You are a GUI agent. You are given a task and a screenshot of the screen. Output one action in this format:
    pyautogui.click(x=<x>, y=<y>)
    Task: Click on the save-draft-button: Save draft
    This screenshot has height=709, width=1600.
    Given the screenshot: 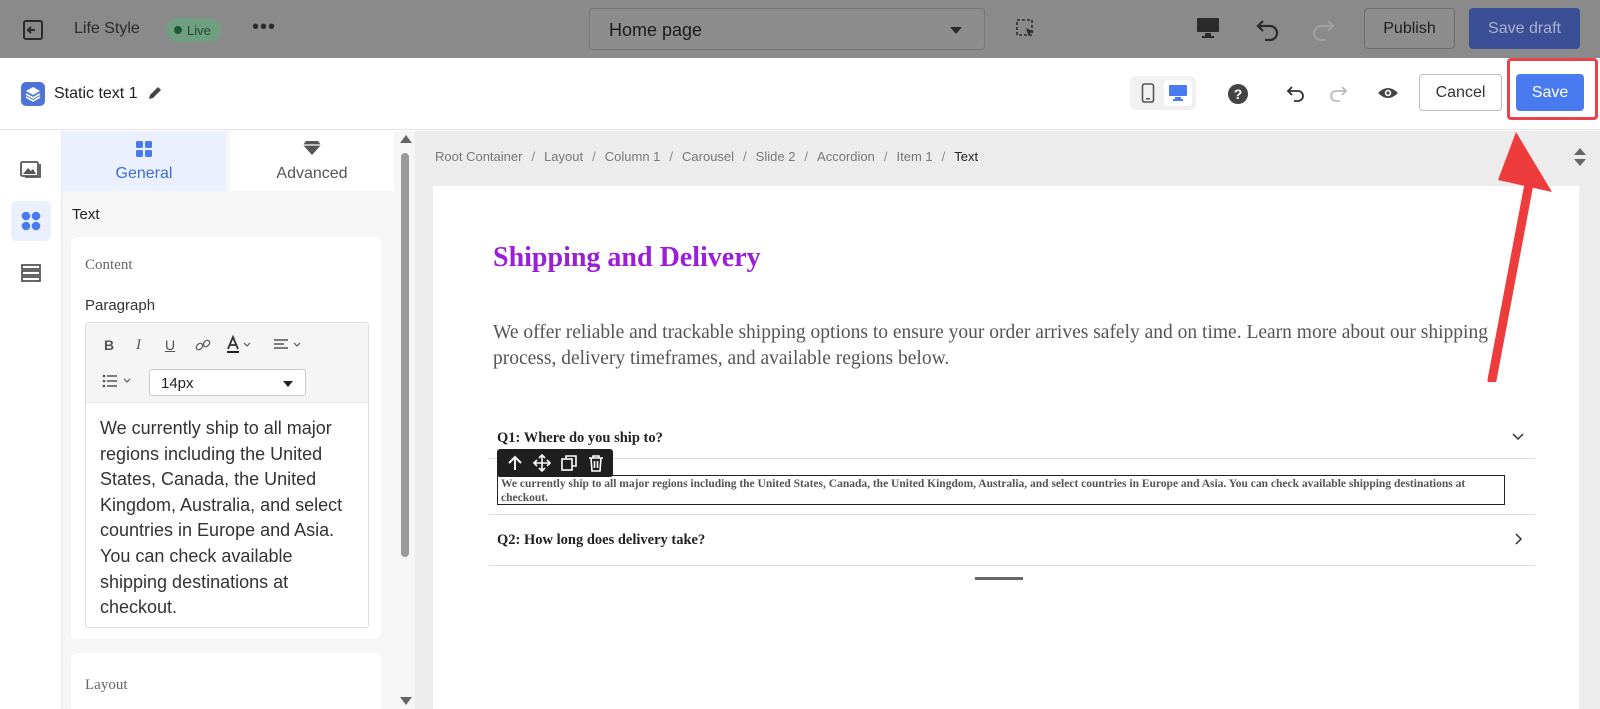 What is the action you would take?
    pyautogui.click(x=1524, y=28)
    